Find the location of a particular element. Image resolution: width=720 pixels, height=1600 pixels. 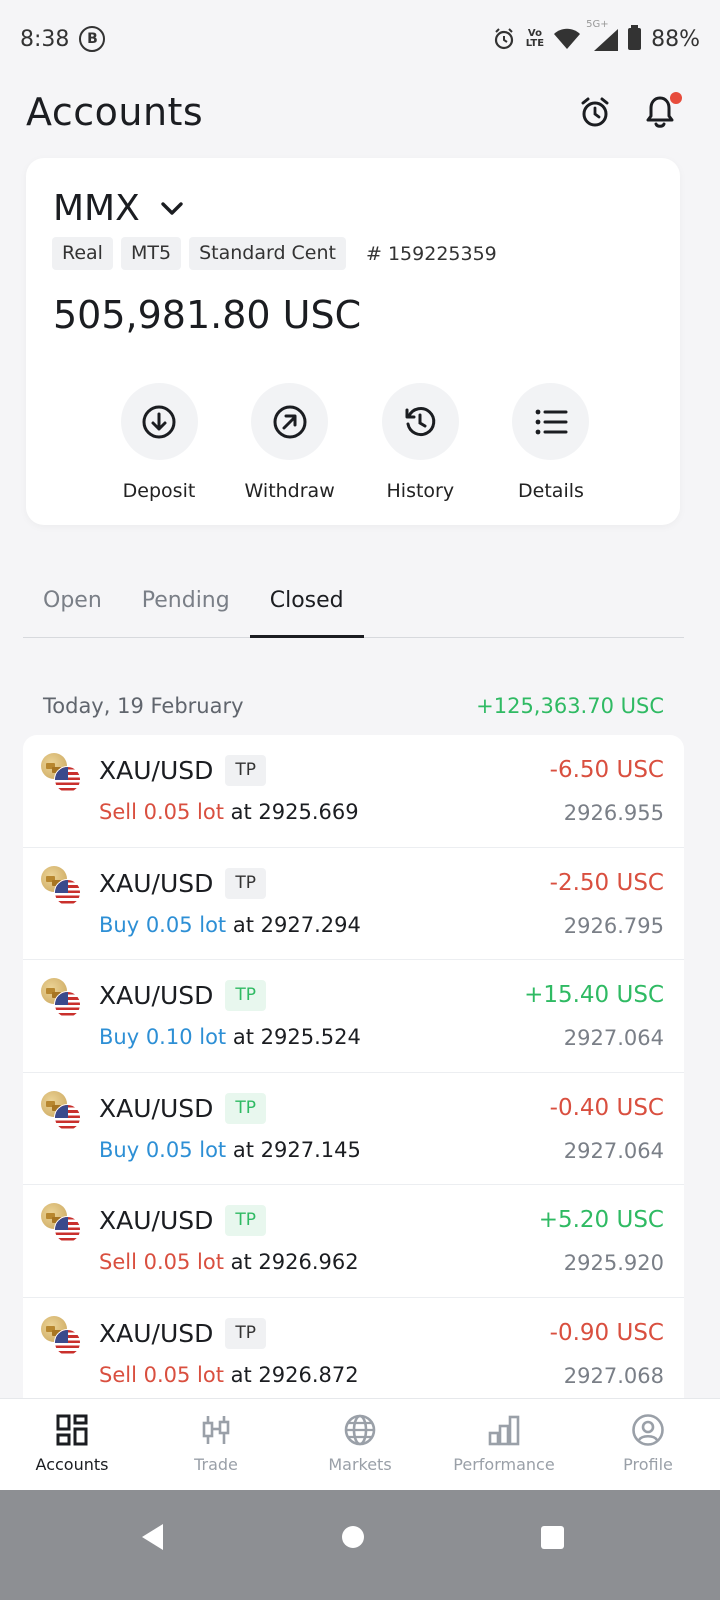

arrow-down-circle-icon is located at coordinates (159, 421).